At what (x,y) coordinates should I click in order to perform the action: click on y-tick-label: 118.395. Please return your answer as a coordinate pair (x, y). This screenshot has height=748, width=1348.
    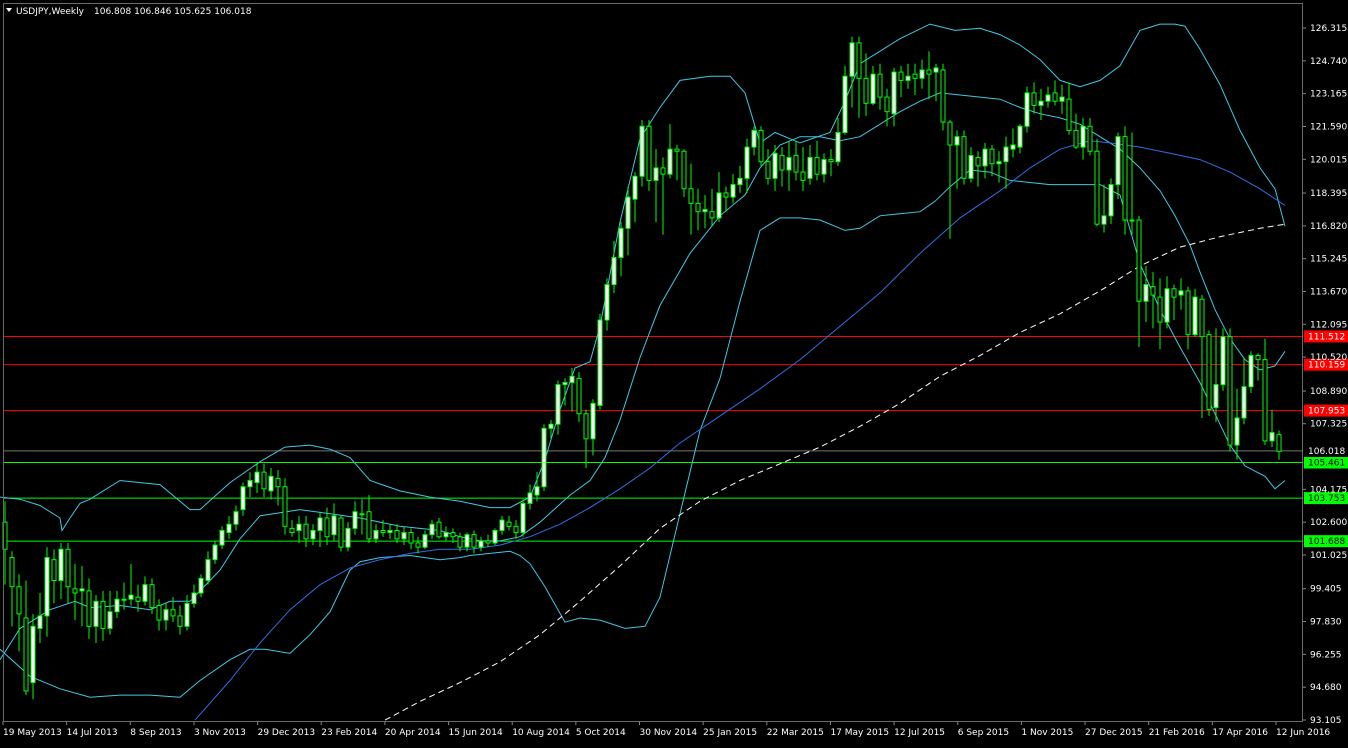
    Looking at the image, I should click on (1328, 194).